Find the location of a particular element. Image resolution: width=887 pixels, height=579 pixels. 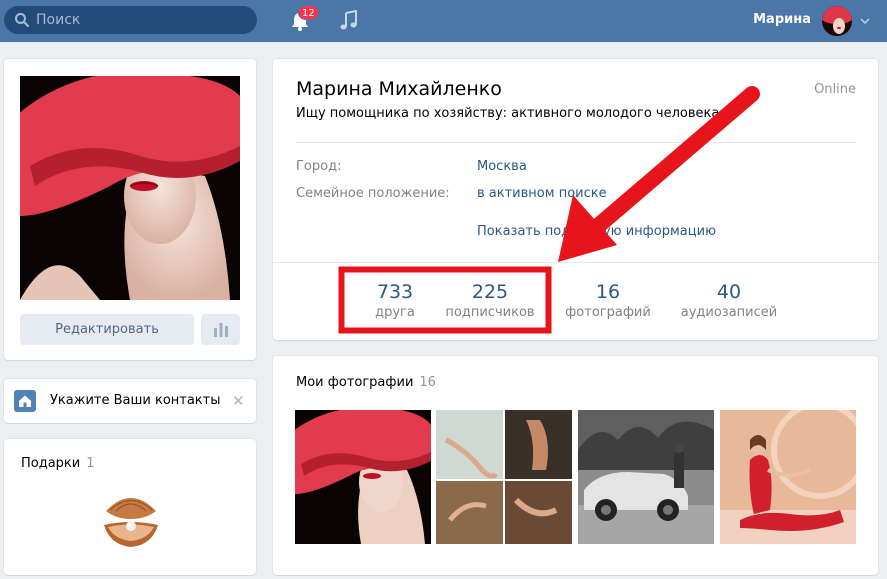

notifications-badge: 12 is located at coordinates (308, 12).